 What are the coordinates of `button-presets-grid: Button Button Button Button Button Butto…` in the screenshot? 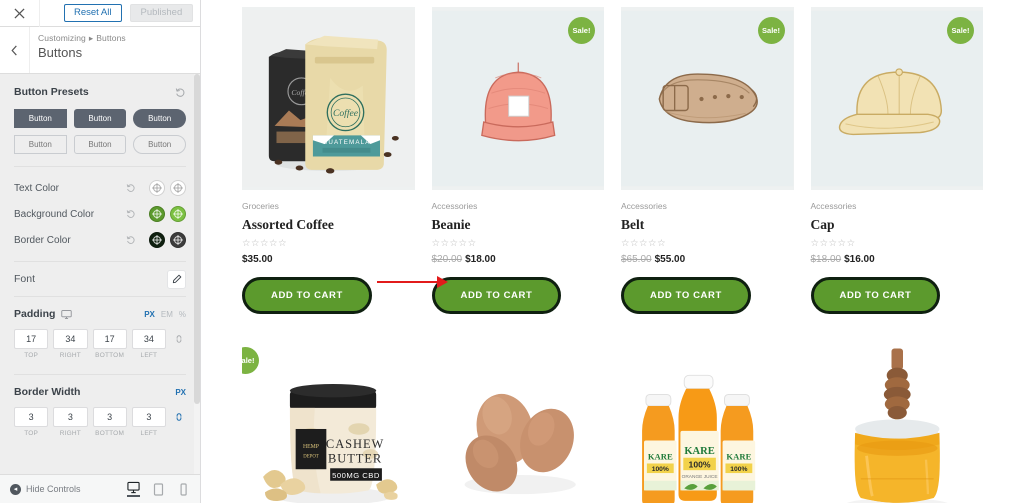 It's located at (100, 131).